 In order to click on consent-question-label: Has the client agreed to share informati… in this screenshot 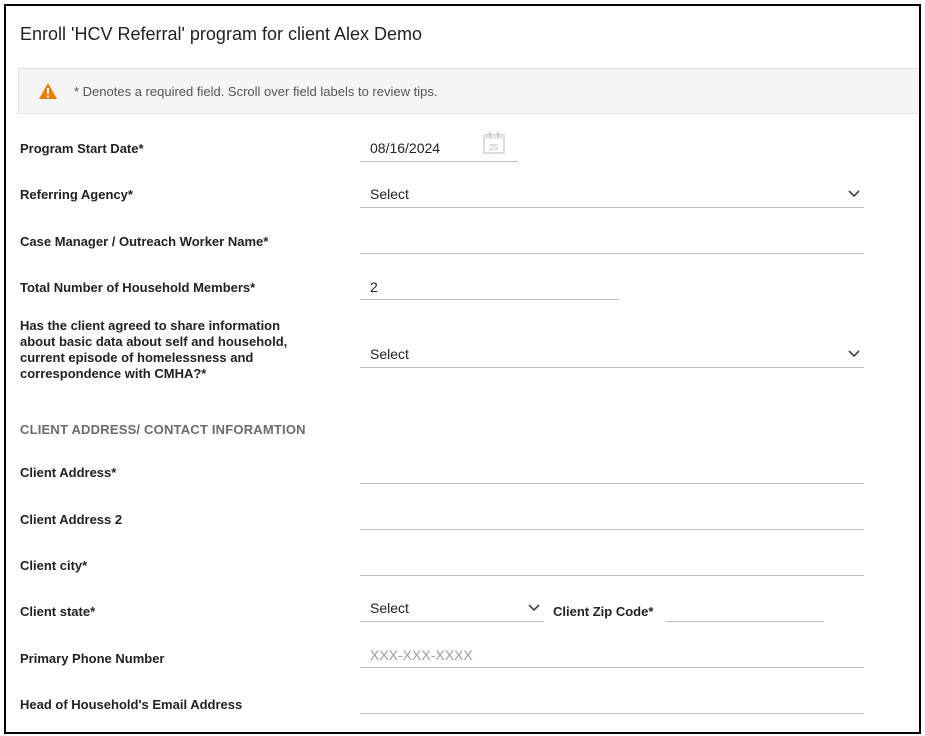, I will do `click(153, 350)`.